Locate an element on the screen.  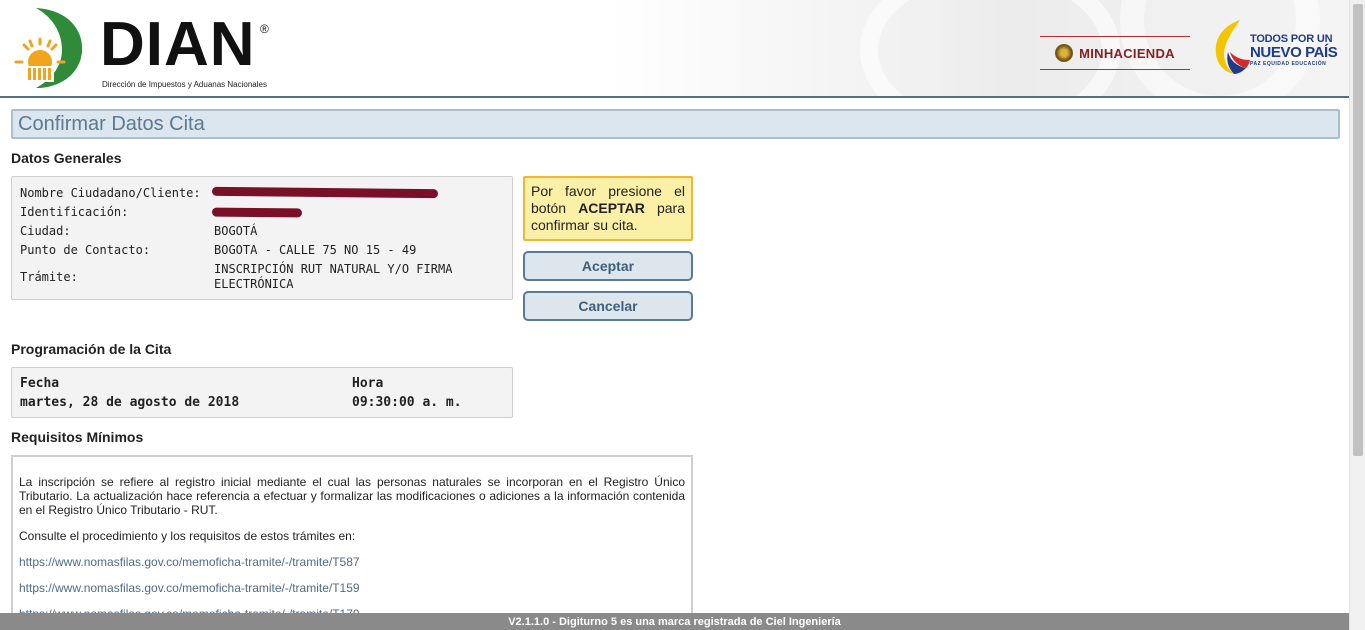
notice-text-bold: ACEPTAR is located at coordinates (611, 208).